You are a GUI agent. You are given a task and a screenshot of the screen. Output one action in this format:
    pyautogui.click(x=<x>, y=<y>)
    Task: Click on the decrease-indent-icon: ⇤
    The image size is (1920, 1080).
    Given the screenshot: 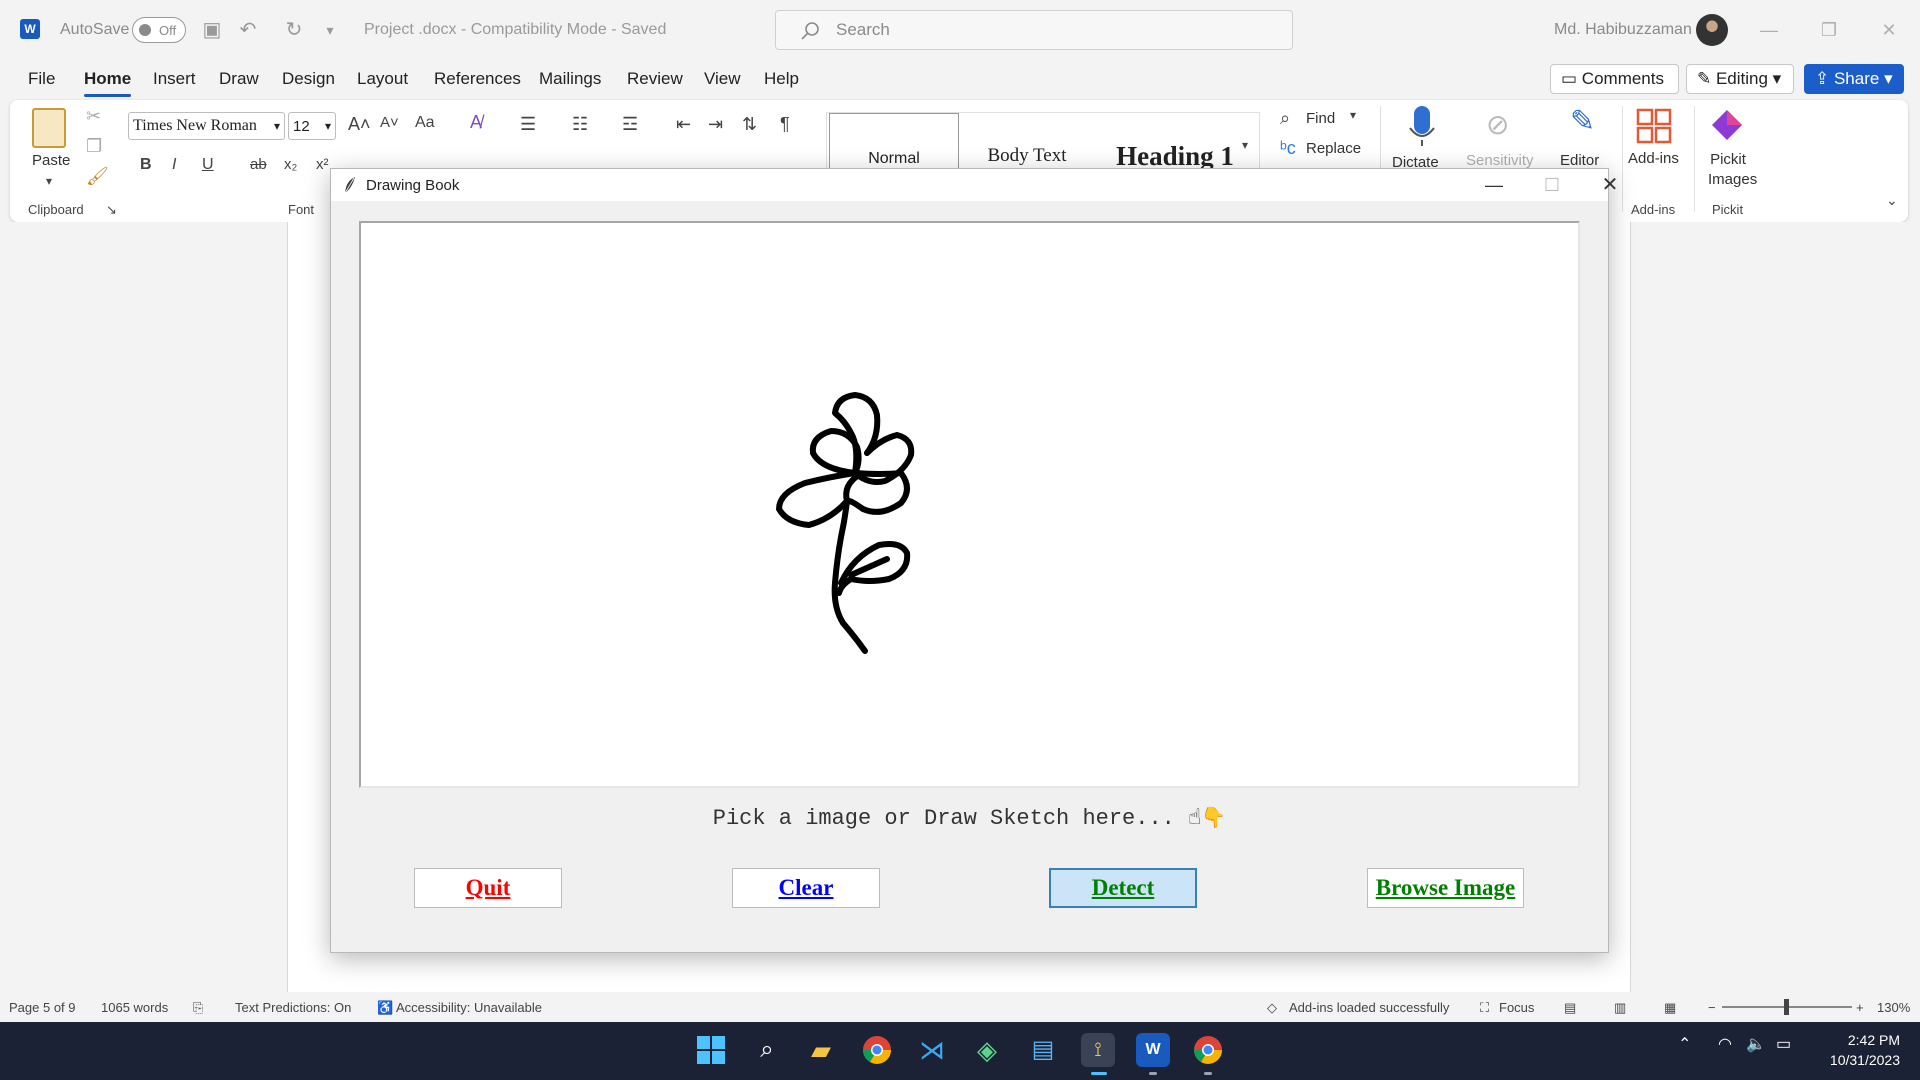 What is the action you would take?
    pyautogui.click(x=683, y=124)
    